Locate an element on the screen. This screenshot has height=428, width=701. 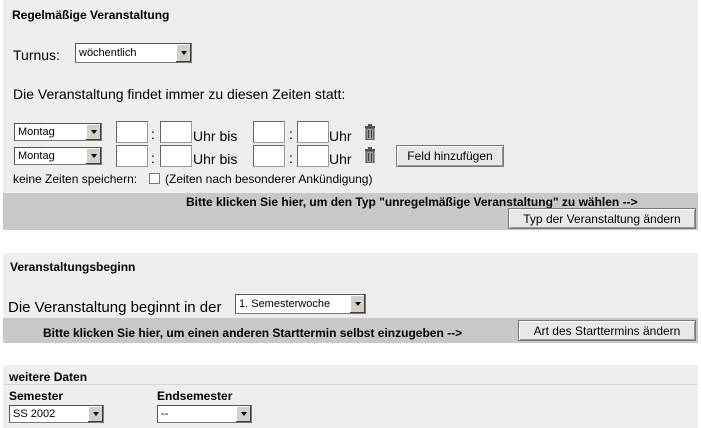
regular-event-title: Regelmäßige Veranstaltung is located at coordinates (91, 15).